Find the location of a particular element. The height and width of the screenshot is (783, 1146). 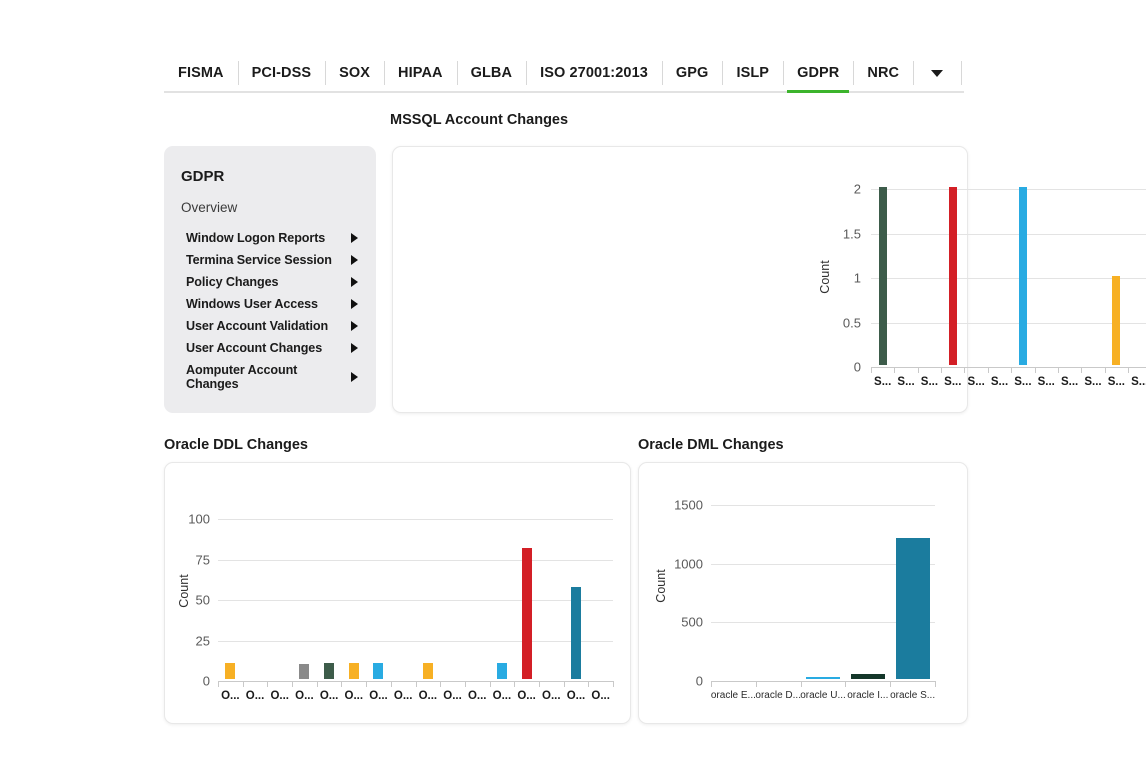

sidebar-item-policy-changes: Policy Changes is located at coordinates (270, 282).